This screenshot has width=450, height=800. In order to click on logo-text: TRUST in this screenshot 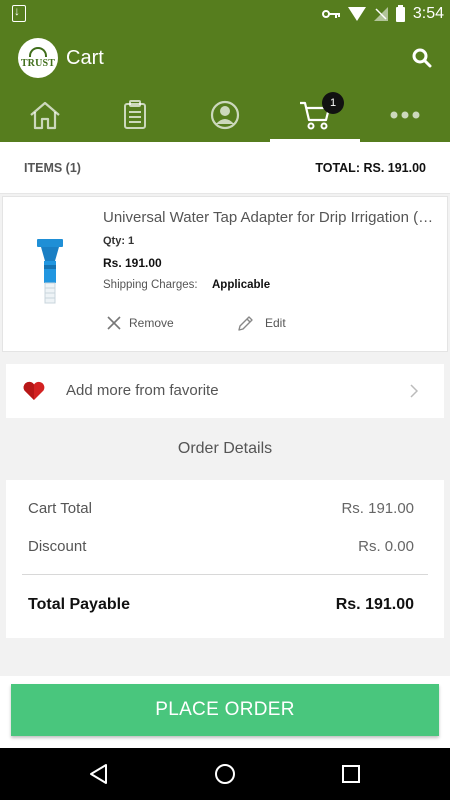, I will do `click(38, 63)`.